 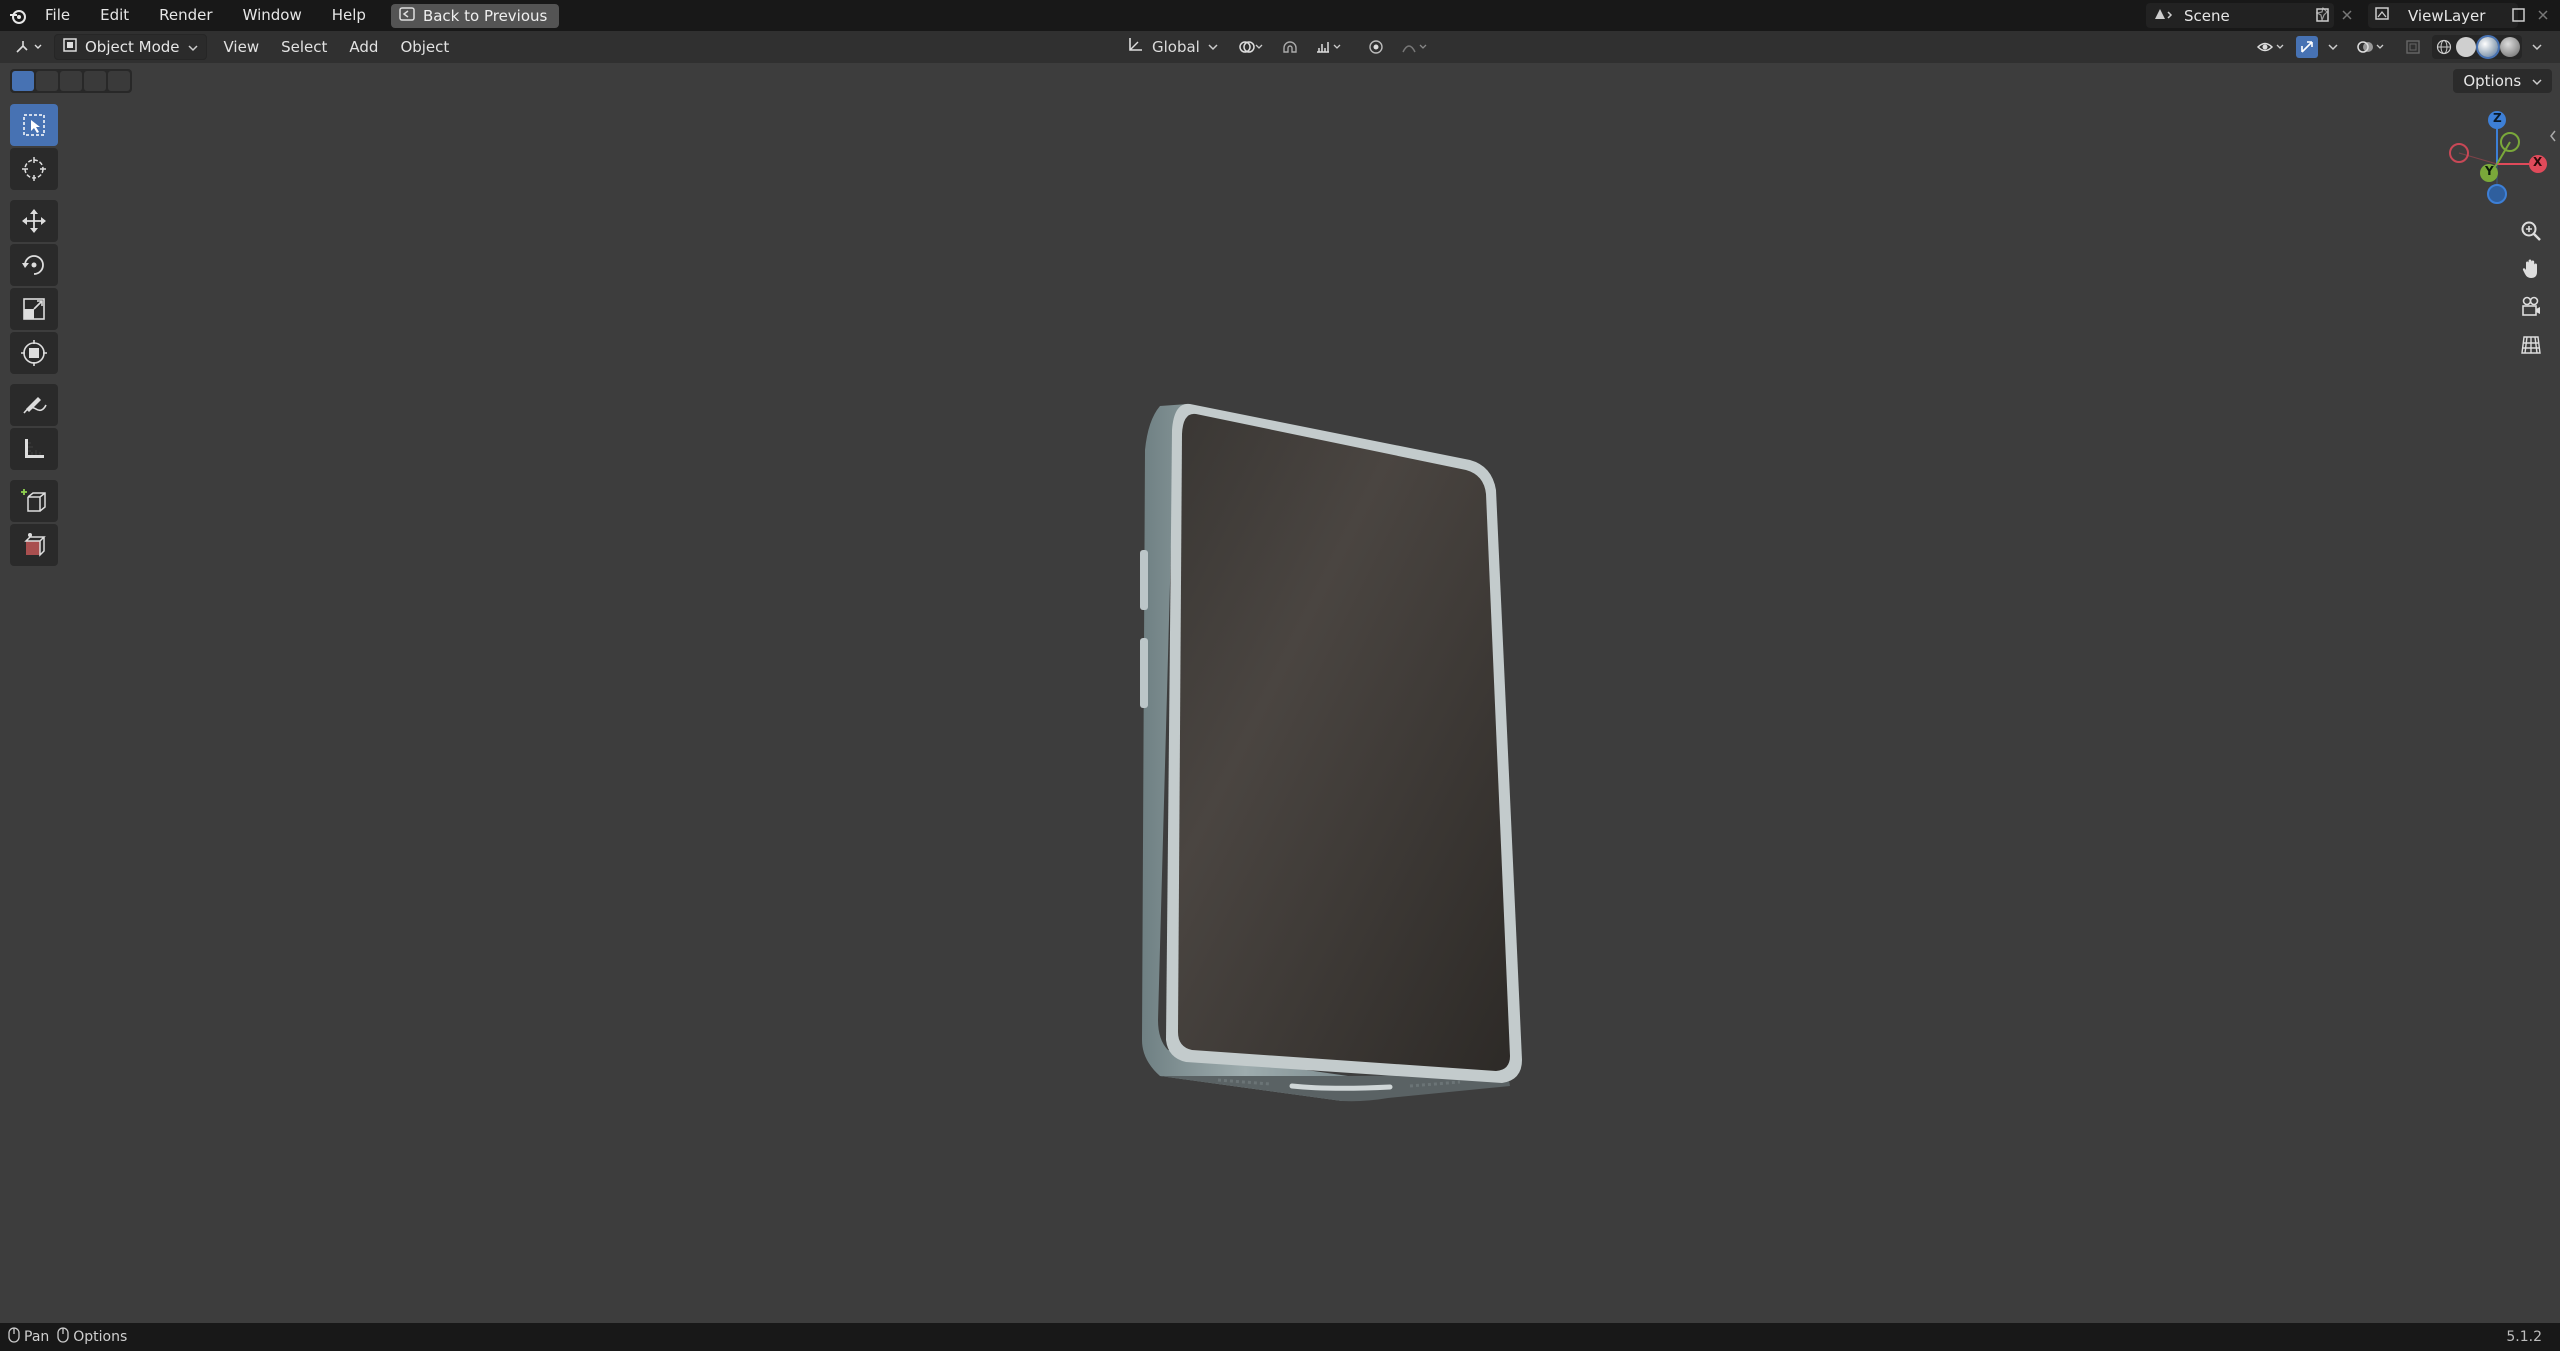 I want to click on cursor-tool, so click(x=34, y=169).